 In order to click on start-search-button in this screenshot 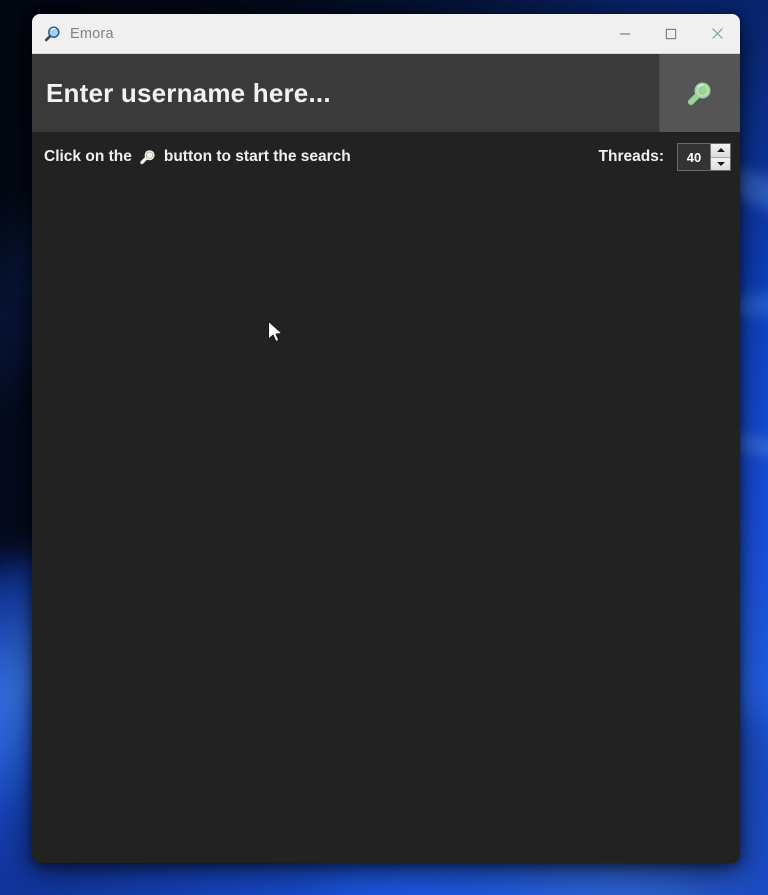, I will do `click(699, 93)`.